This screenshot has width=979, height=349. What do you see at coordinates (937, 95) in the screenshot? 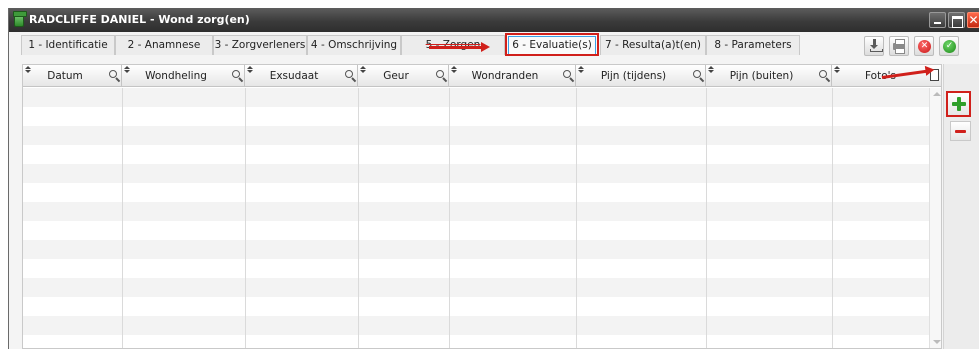
I see `scroll-up-icon` at bounding box center [937, 95].